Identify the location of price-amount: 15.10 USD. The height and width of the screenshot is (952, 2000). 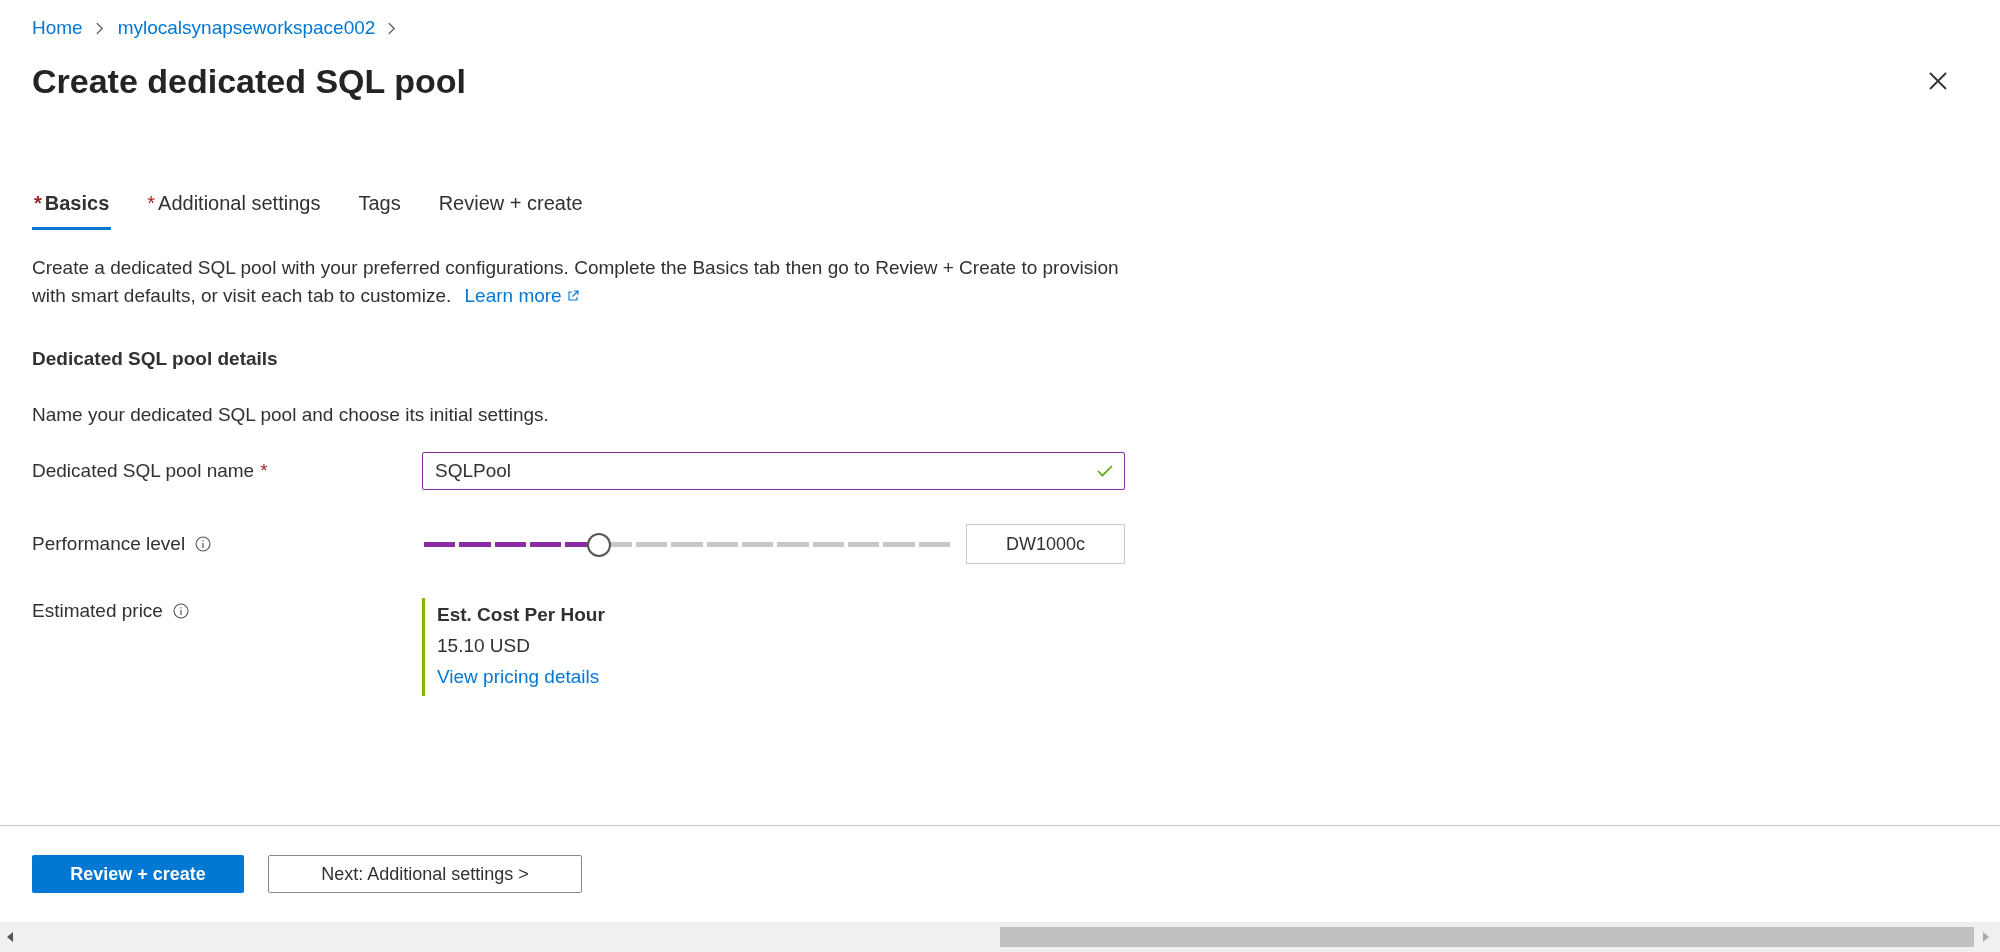
(484, 646).